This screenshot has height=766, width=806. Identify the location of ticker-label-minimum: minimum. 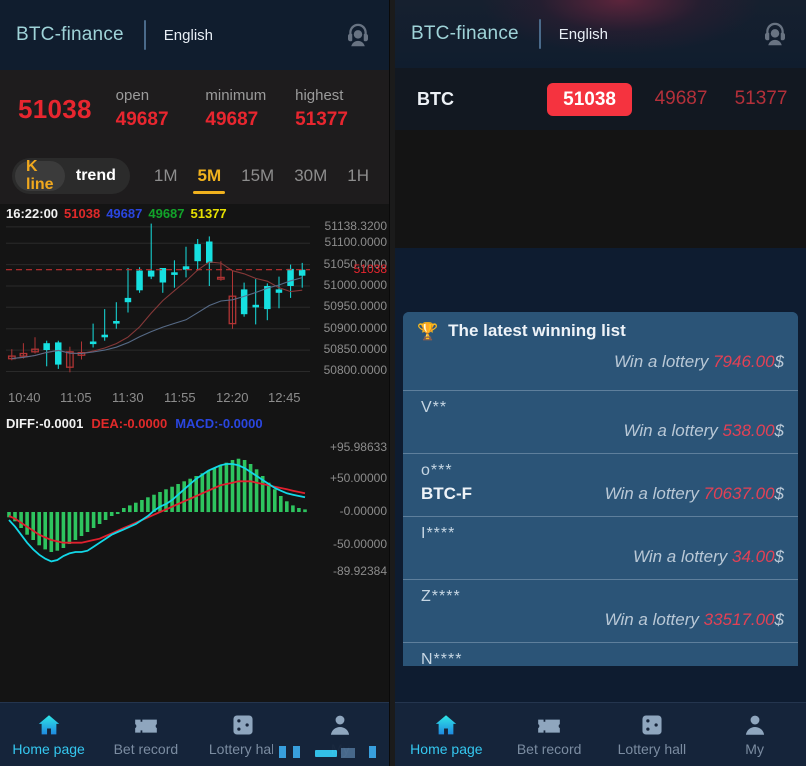
(236, 95).